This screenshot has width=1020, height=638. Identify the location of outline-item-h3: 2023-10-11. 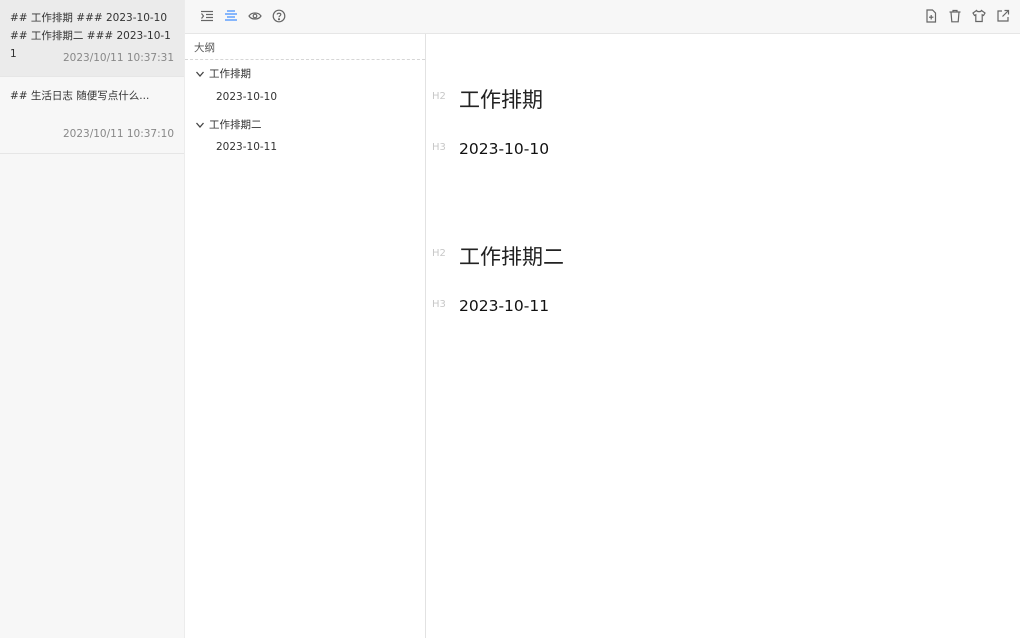
(246, 147).